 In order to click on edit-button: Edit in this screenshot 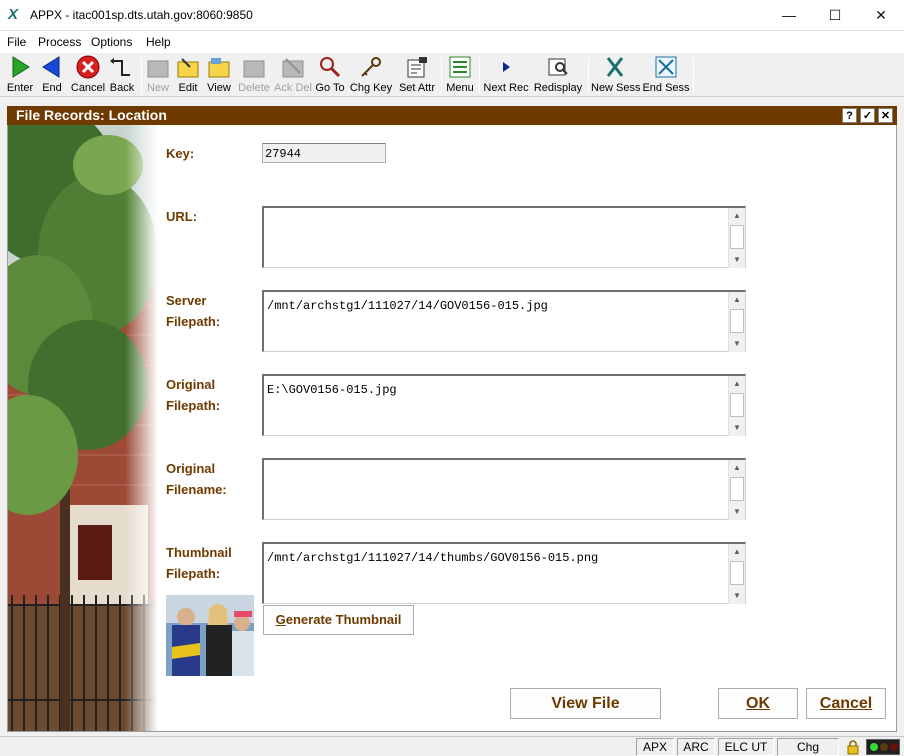, I will do `click(188, 75)`.